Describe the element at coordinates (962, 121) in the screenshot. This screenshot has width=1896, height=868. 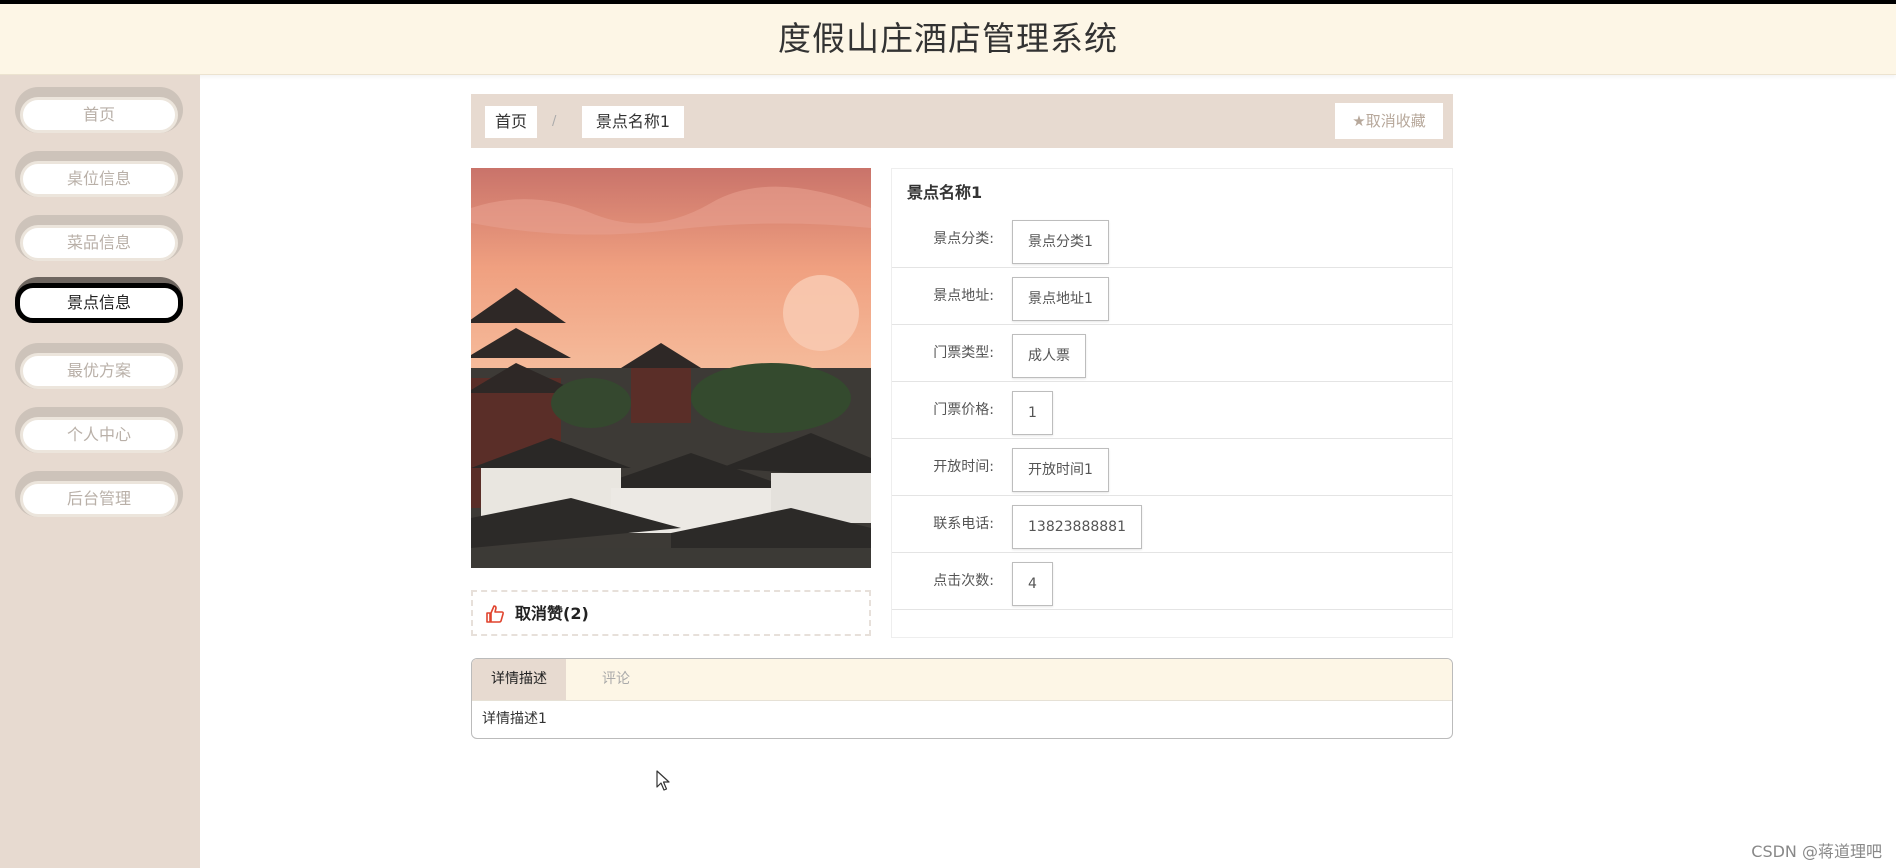
I see `breadcrumb: 首页 / 景点名称1 ★取消收藏` at that location.